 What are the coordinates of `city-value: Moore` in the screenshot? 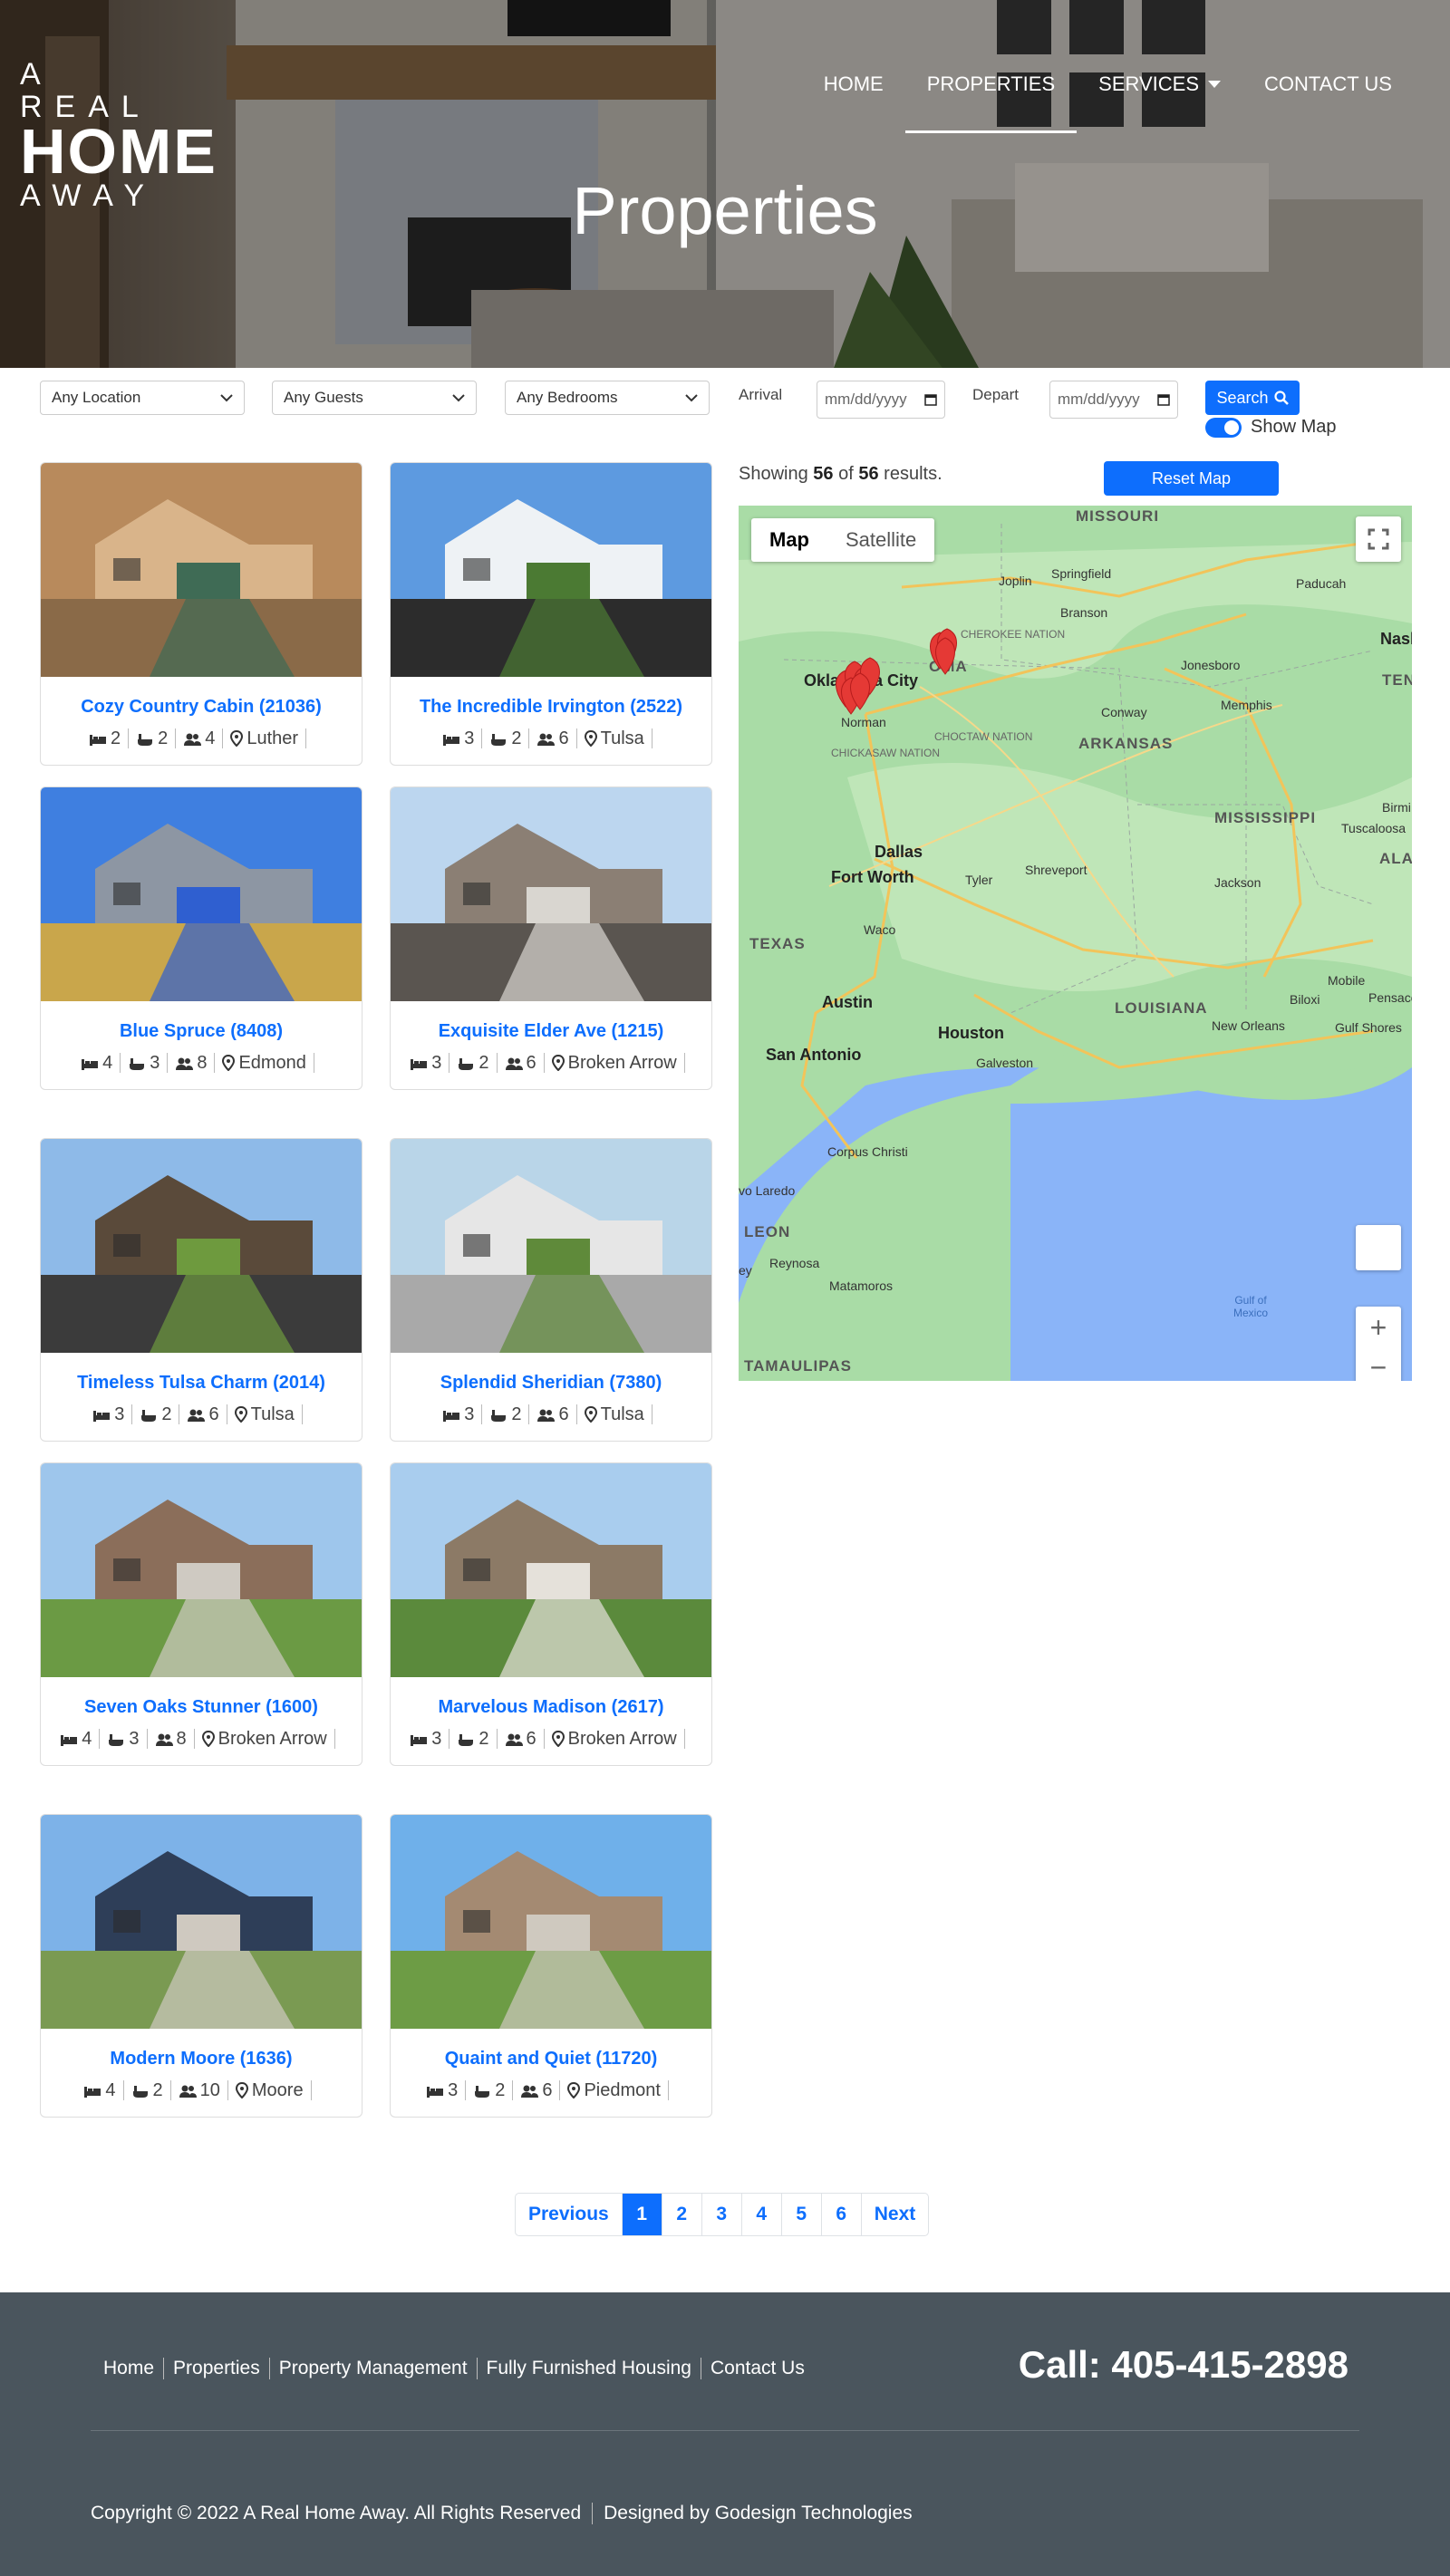 It's located at (277, 2090).